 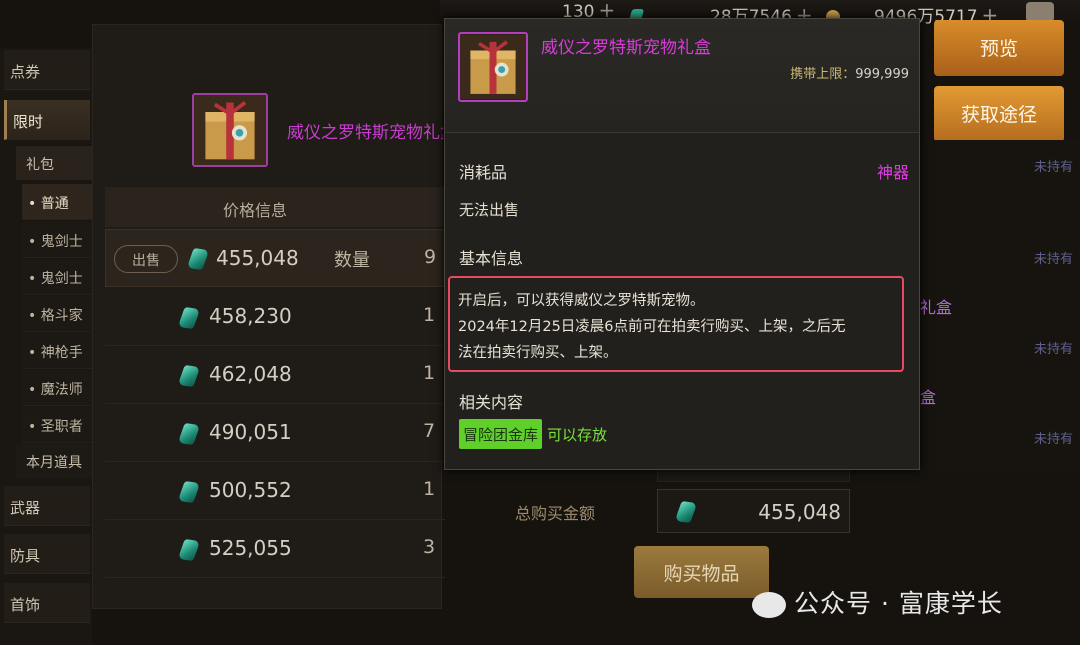 I want to click on row-qty: 7, so click(x=429, y=431).